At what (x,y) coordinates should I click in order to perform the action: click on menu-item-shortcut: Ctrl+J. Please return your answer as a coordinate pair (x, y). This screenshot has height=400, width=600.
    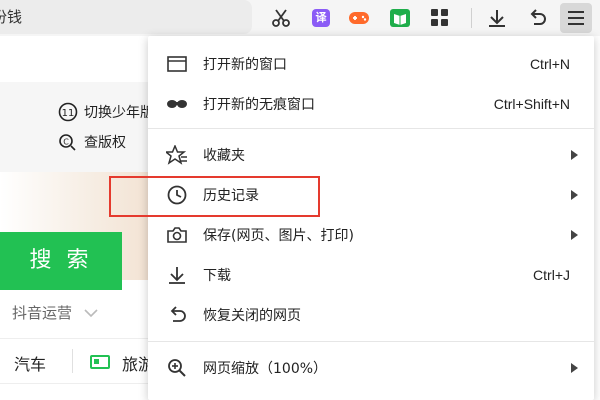
    Looking at the image, I should click on (551, 275).